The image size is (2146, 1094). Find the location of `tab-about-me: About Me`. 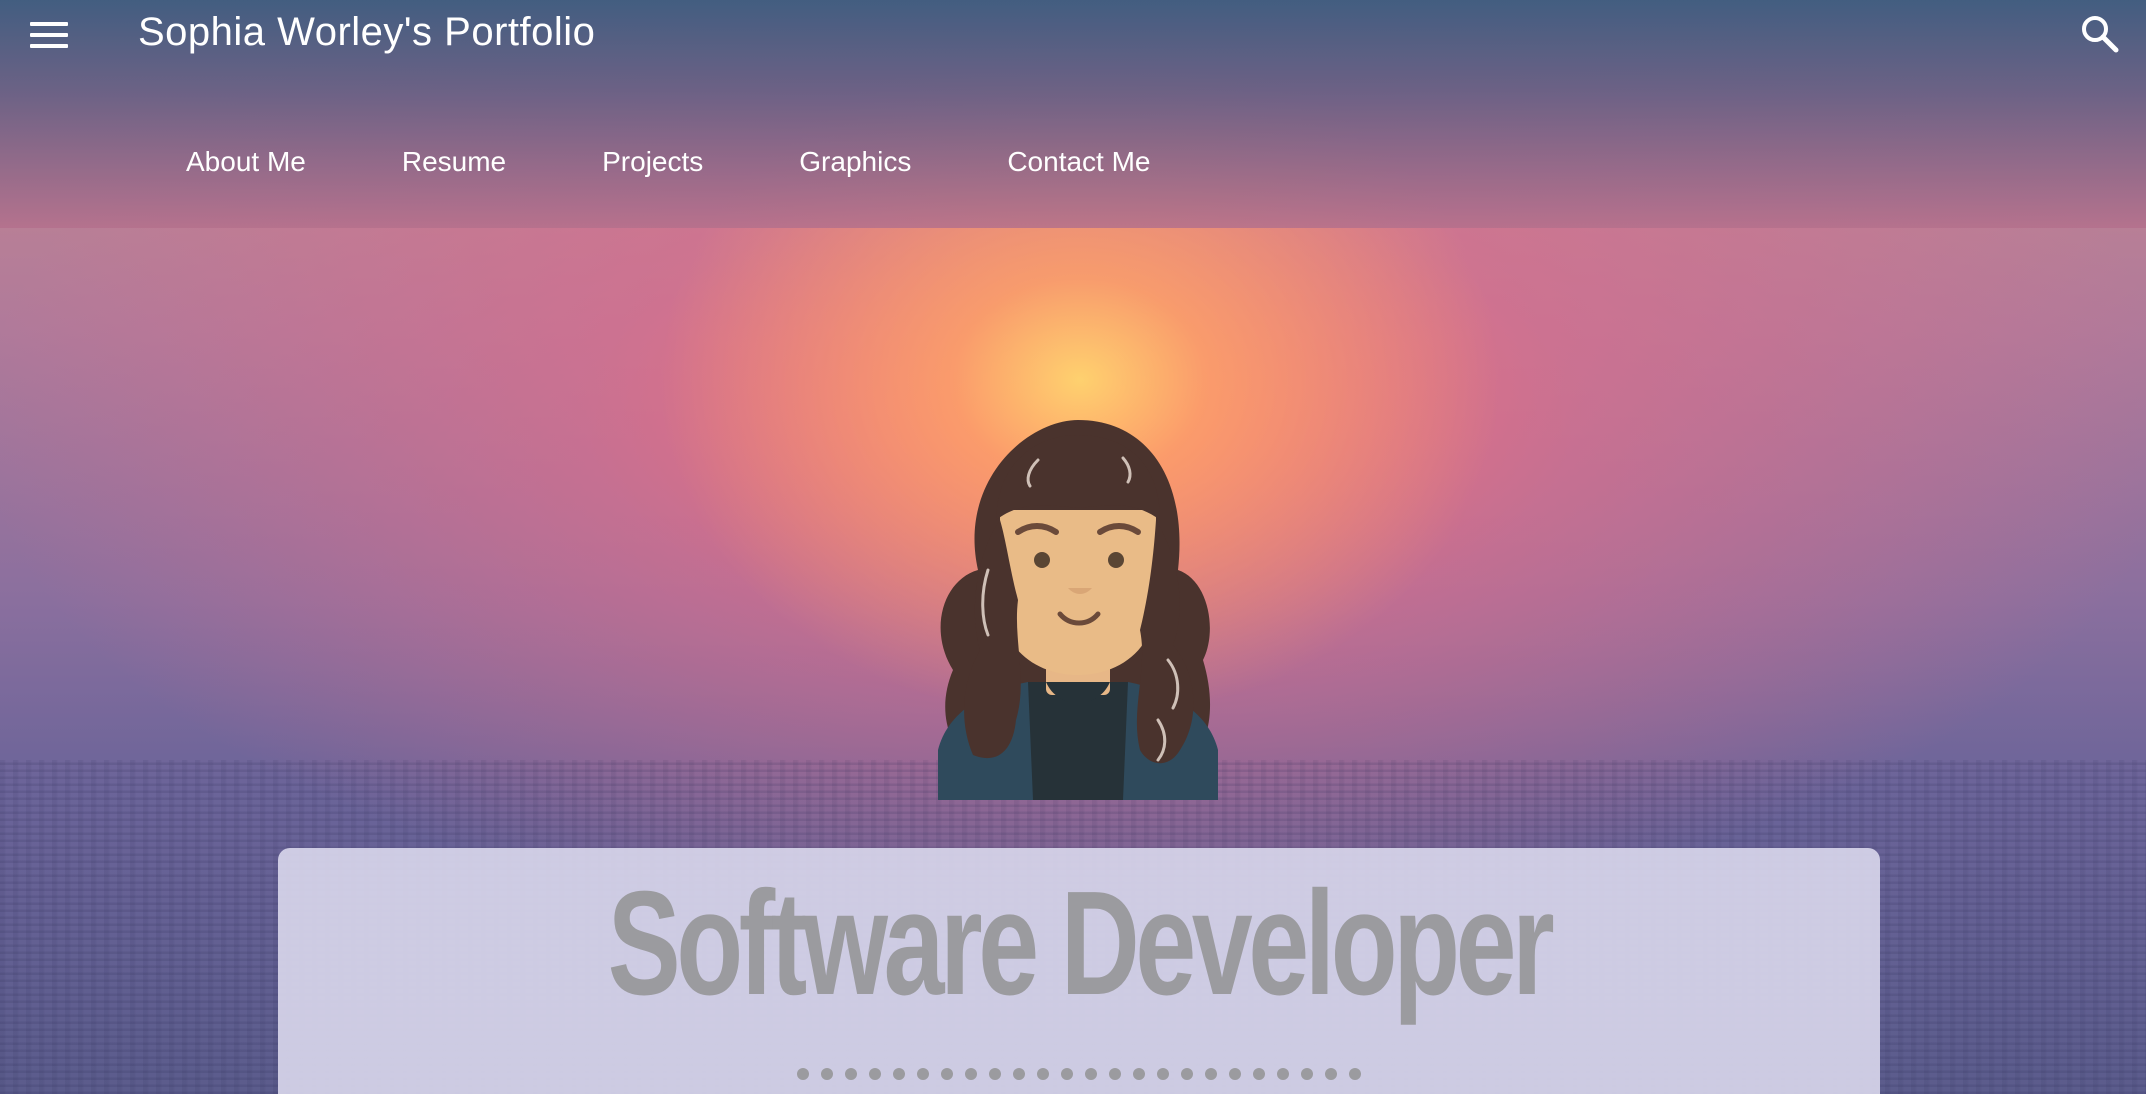

tab-about-me: About Me is located at coordinates (246, 162).